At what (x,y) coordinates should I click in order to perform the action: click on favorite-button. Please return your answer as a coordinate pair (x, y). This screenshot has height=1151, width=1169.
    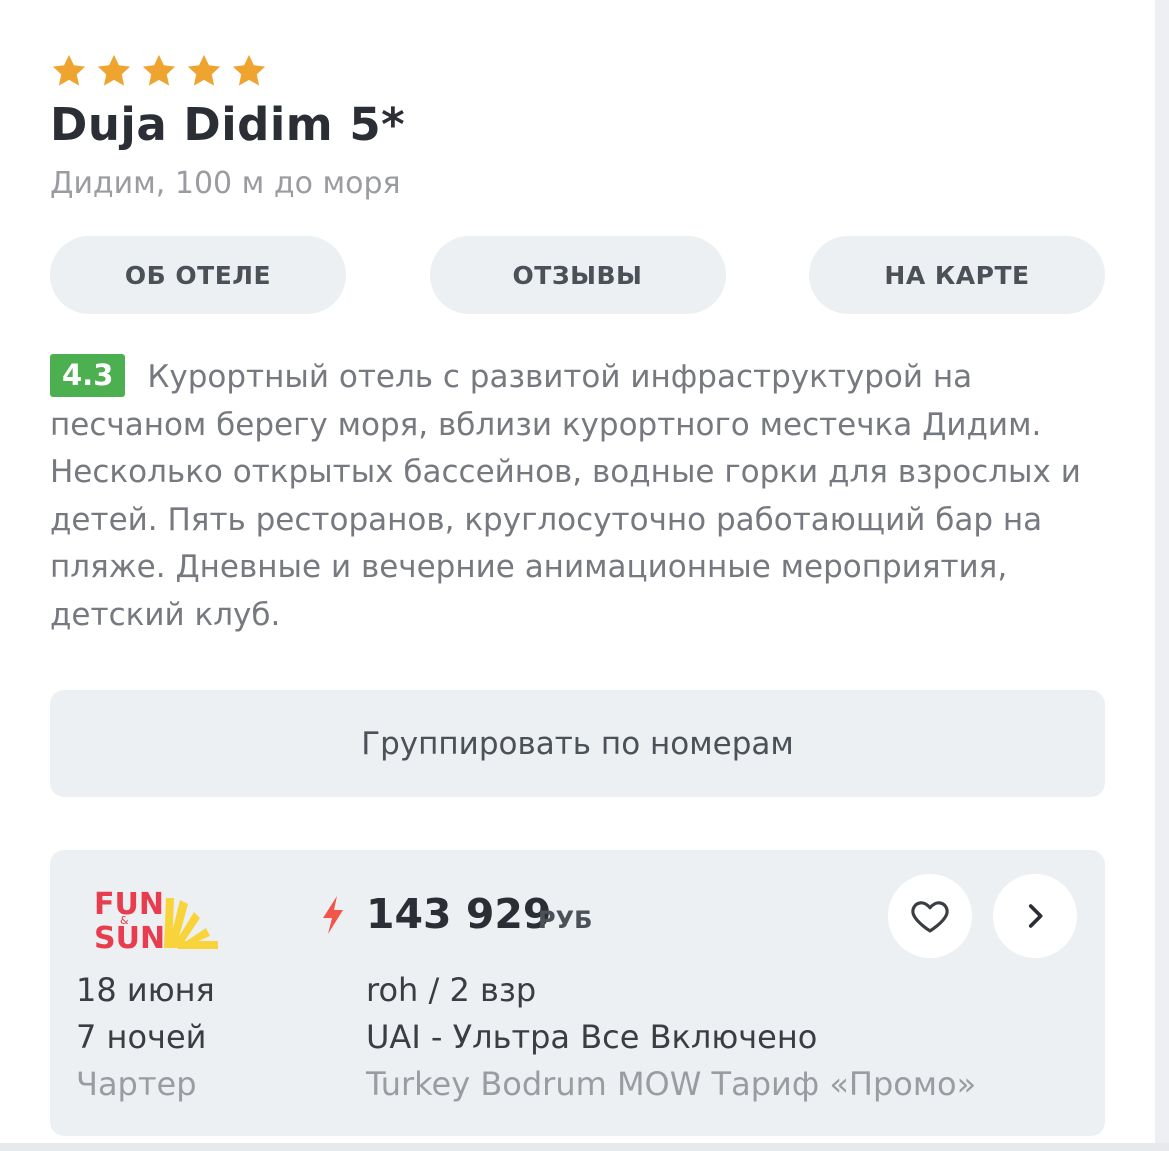
    Looking at the image, I should click on (930, 916).